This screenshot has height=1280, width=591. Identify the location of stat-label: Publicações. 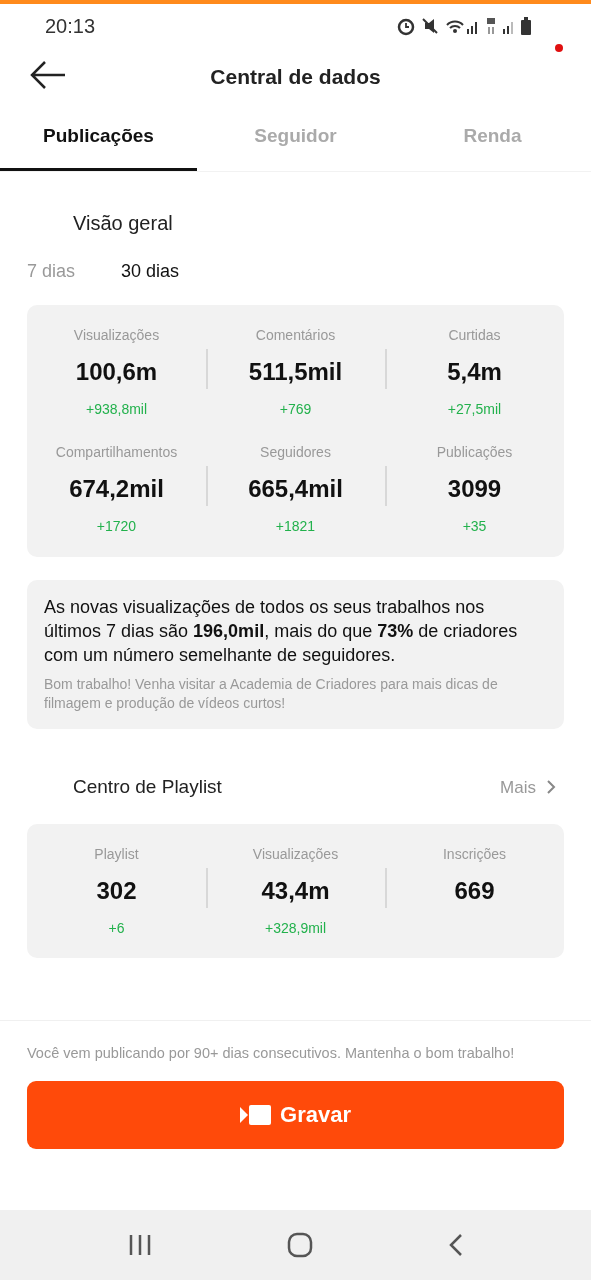
(474, 452).